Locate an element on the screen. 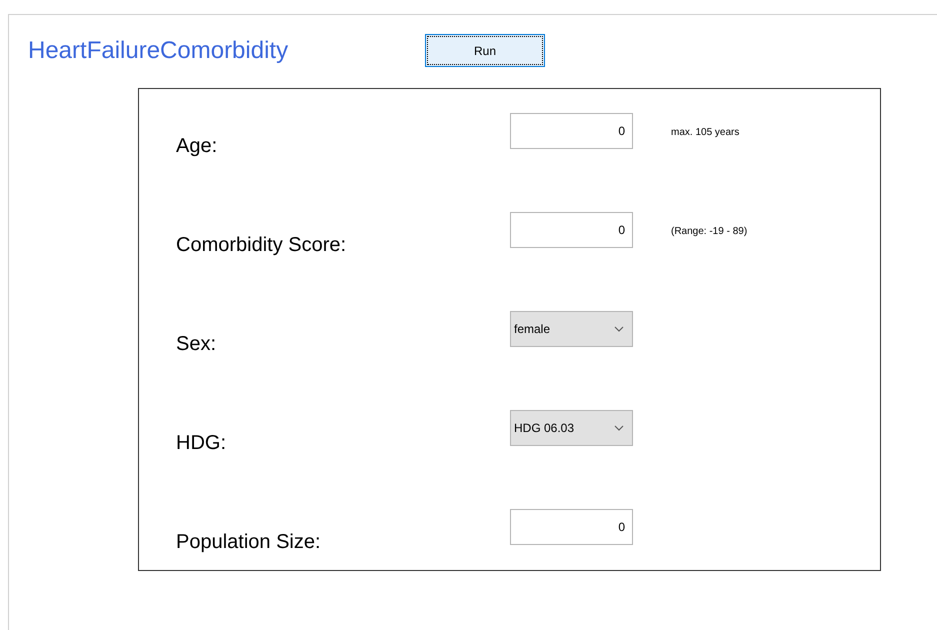  dropdown: HDG 06.03 is located at coordinates (571, 428).